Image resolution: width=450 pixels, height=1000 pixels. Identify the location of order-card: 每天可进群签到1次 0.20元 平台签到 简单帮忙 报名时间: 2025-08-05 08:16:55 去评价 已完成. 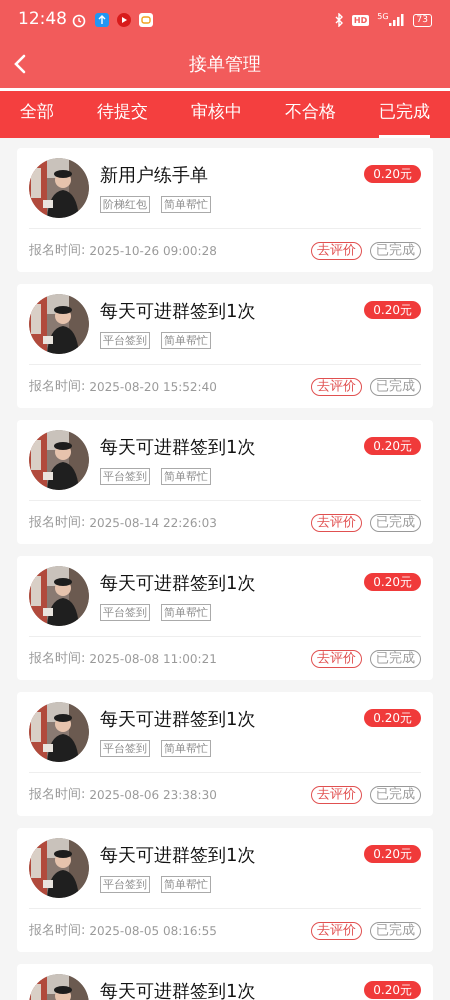
(225, 890).